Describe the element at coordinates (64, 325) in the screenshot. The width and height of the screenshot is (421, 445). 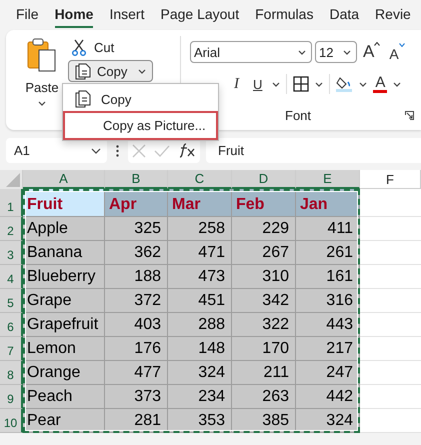
I see `table-cell: Grapefruit` at that location.